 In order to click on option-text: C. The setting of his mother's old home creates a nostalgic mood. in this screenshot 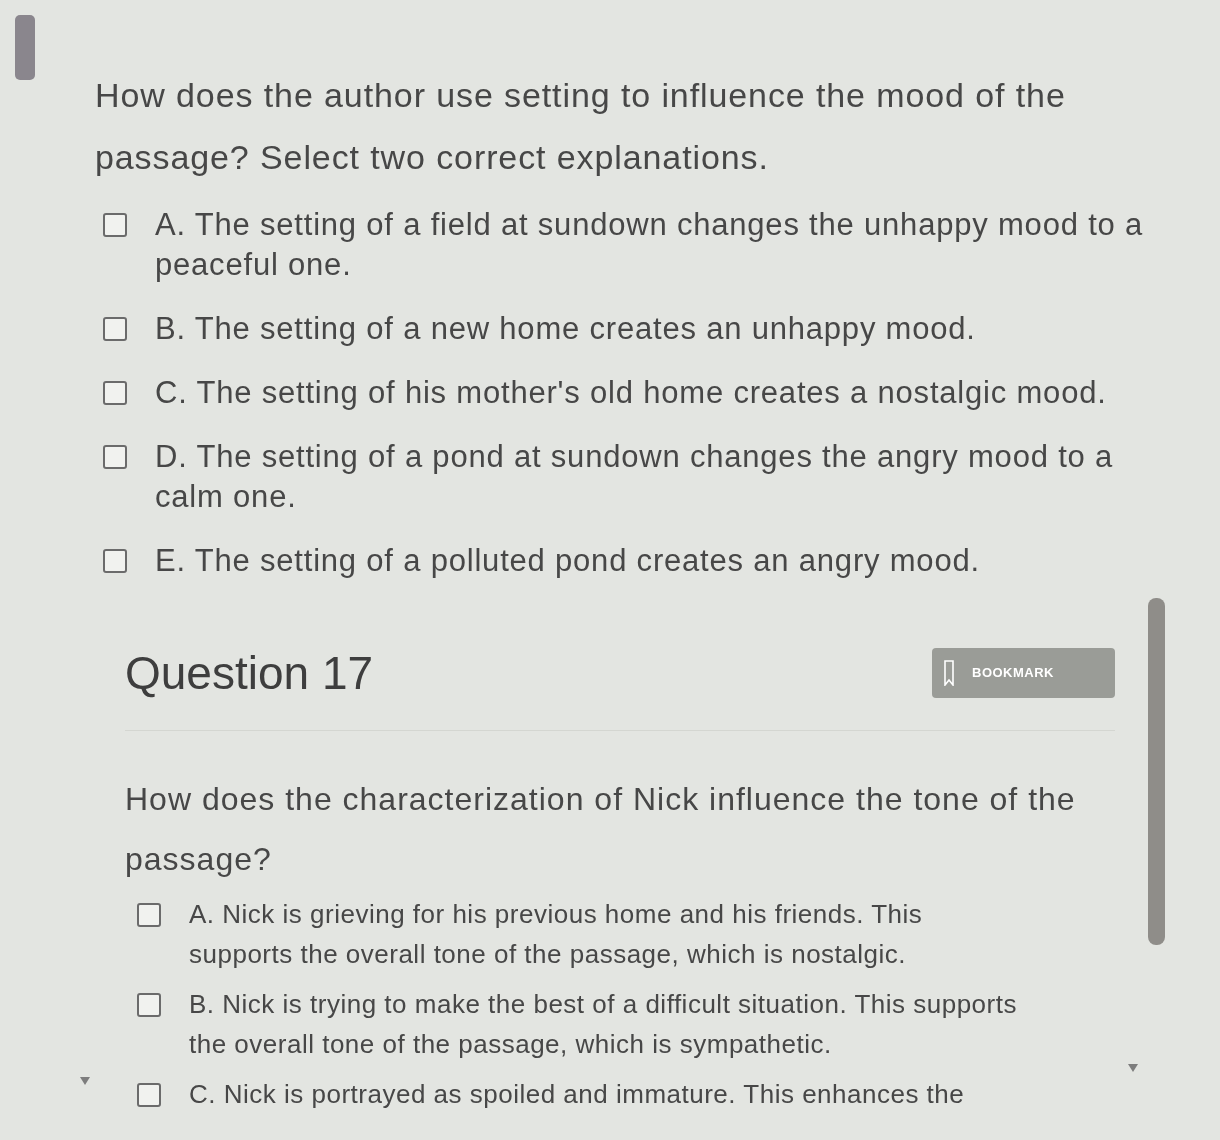, I will do `click(631, 393)`.